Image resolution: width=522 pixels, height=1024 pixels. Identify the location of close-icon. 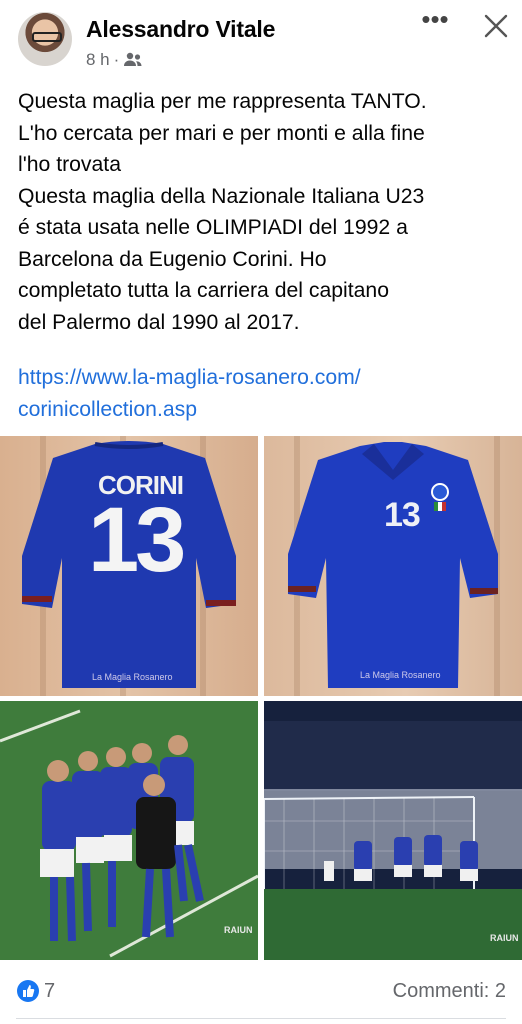
(496, 26).